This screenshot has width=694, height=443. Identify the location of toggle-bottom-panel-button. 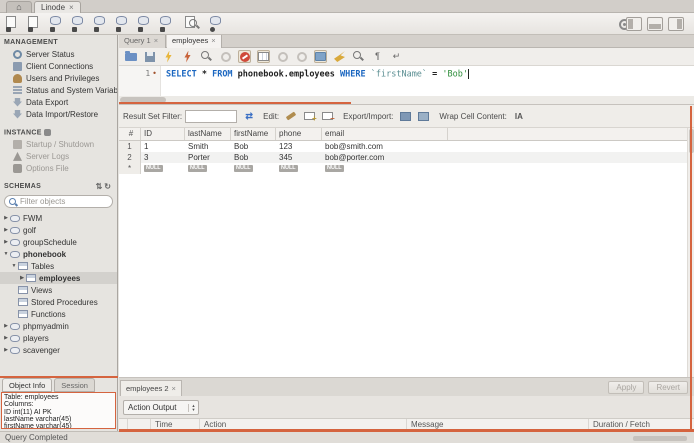
(655, 24).